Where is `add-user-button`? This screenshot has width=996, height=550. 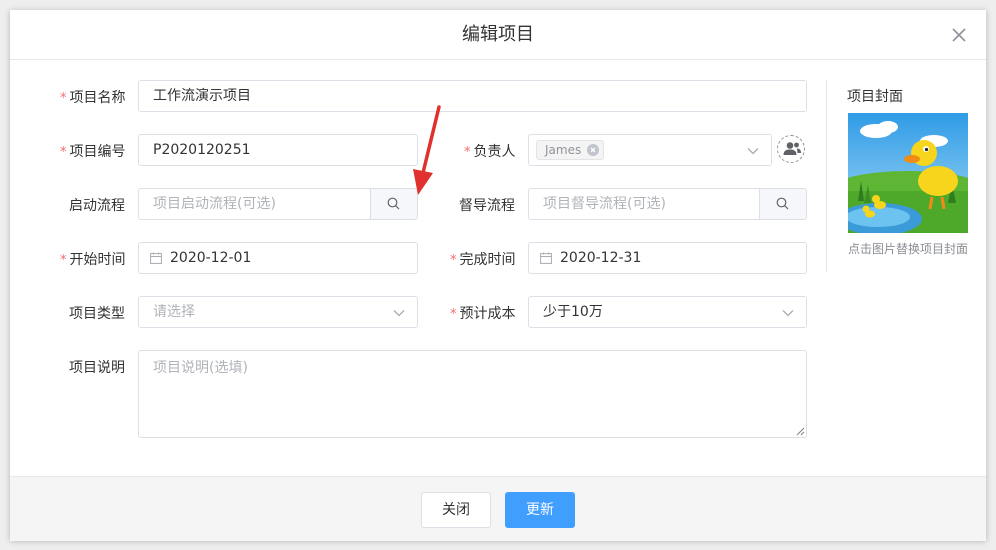
add-user-button is located at coordinates (791, 149).